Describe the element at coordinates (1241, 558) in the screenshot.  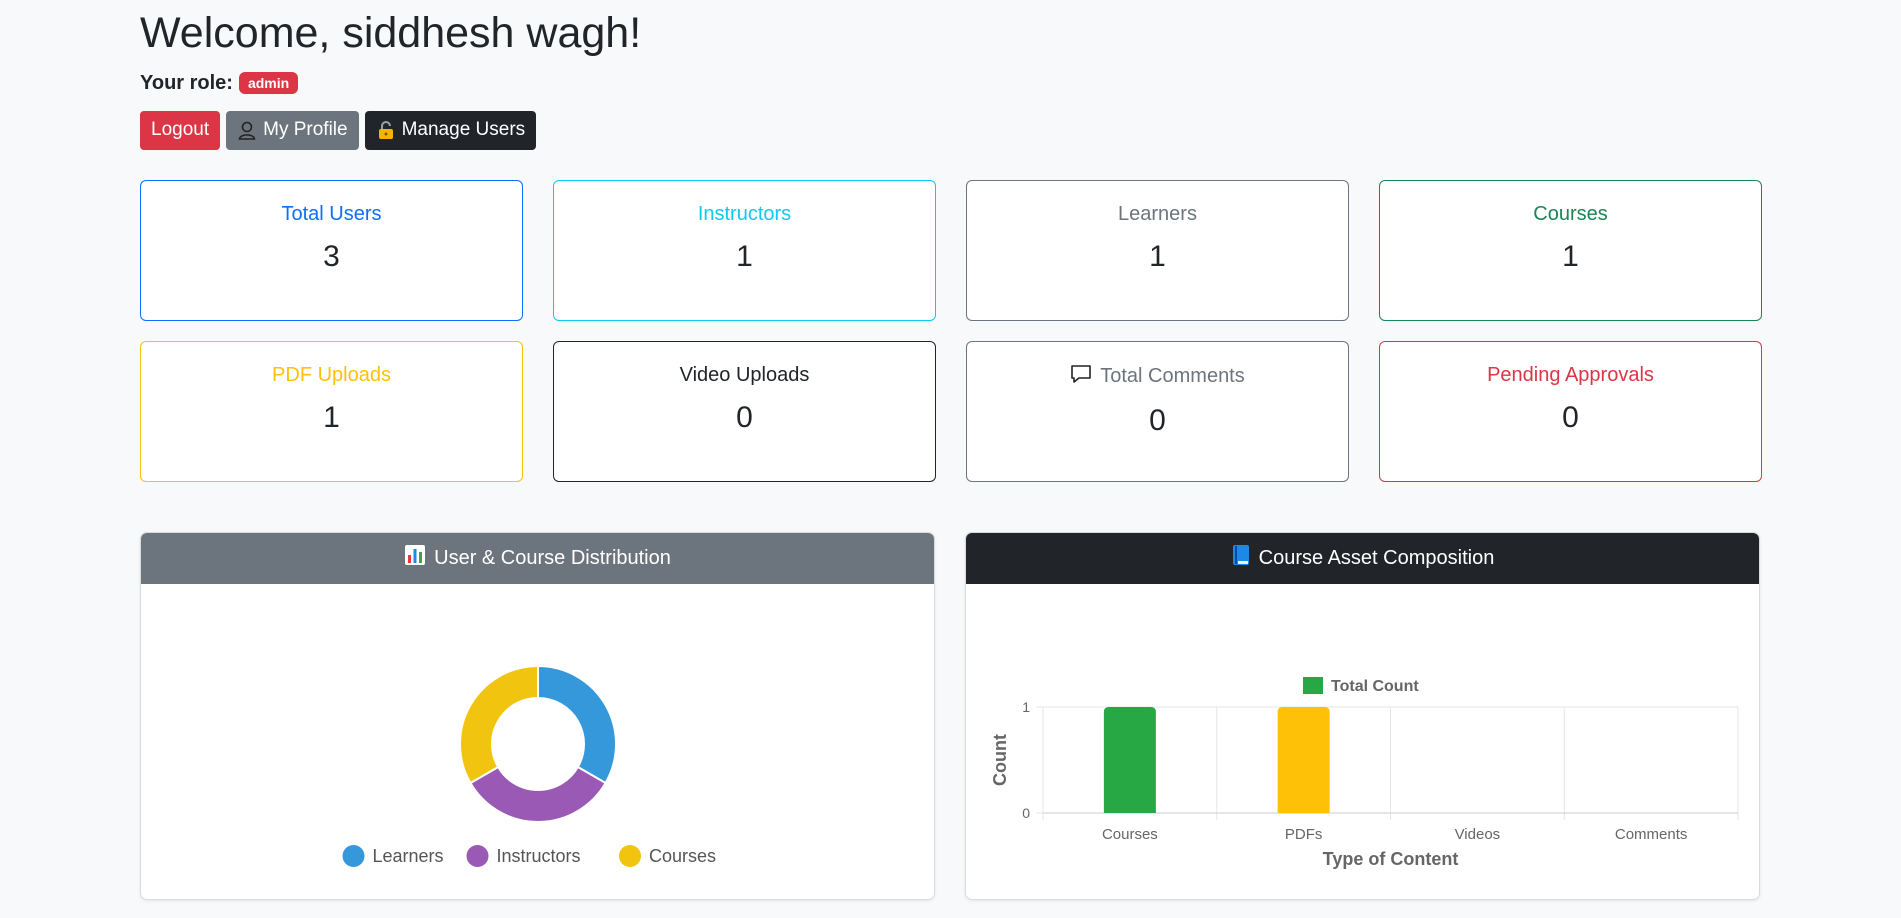
I see `book-icon` at that location.